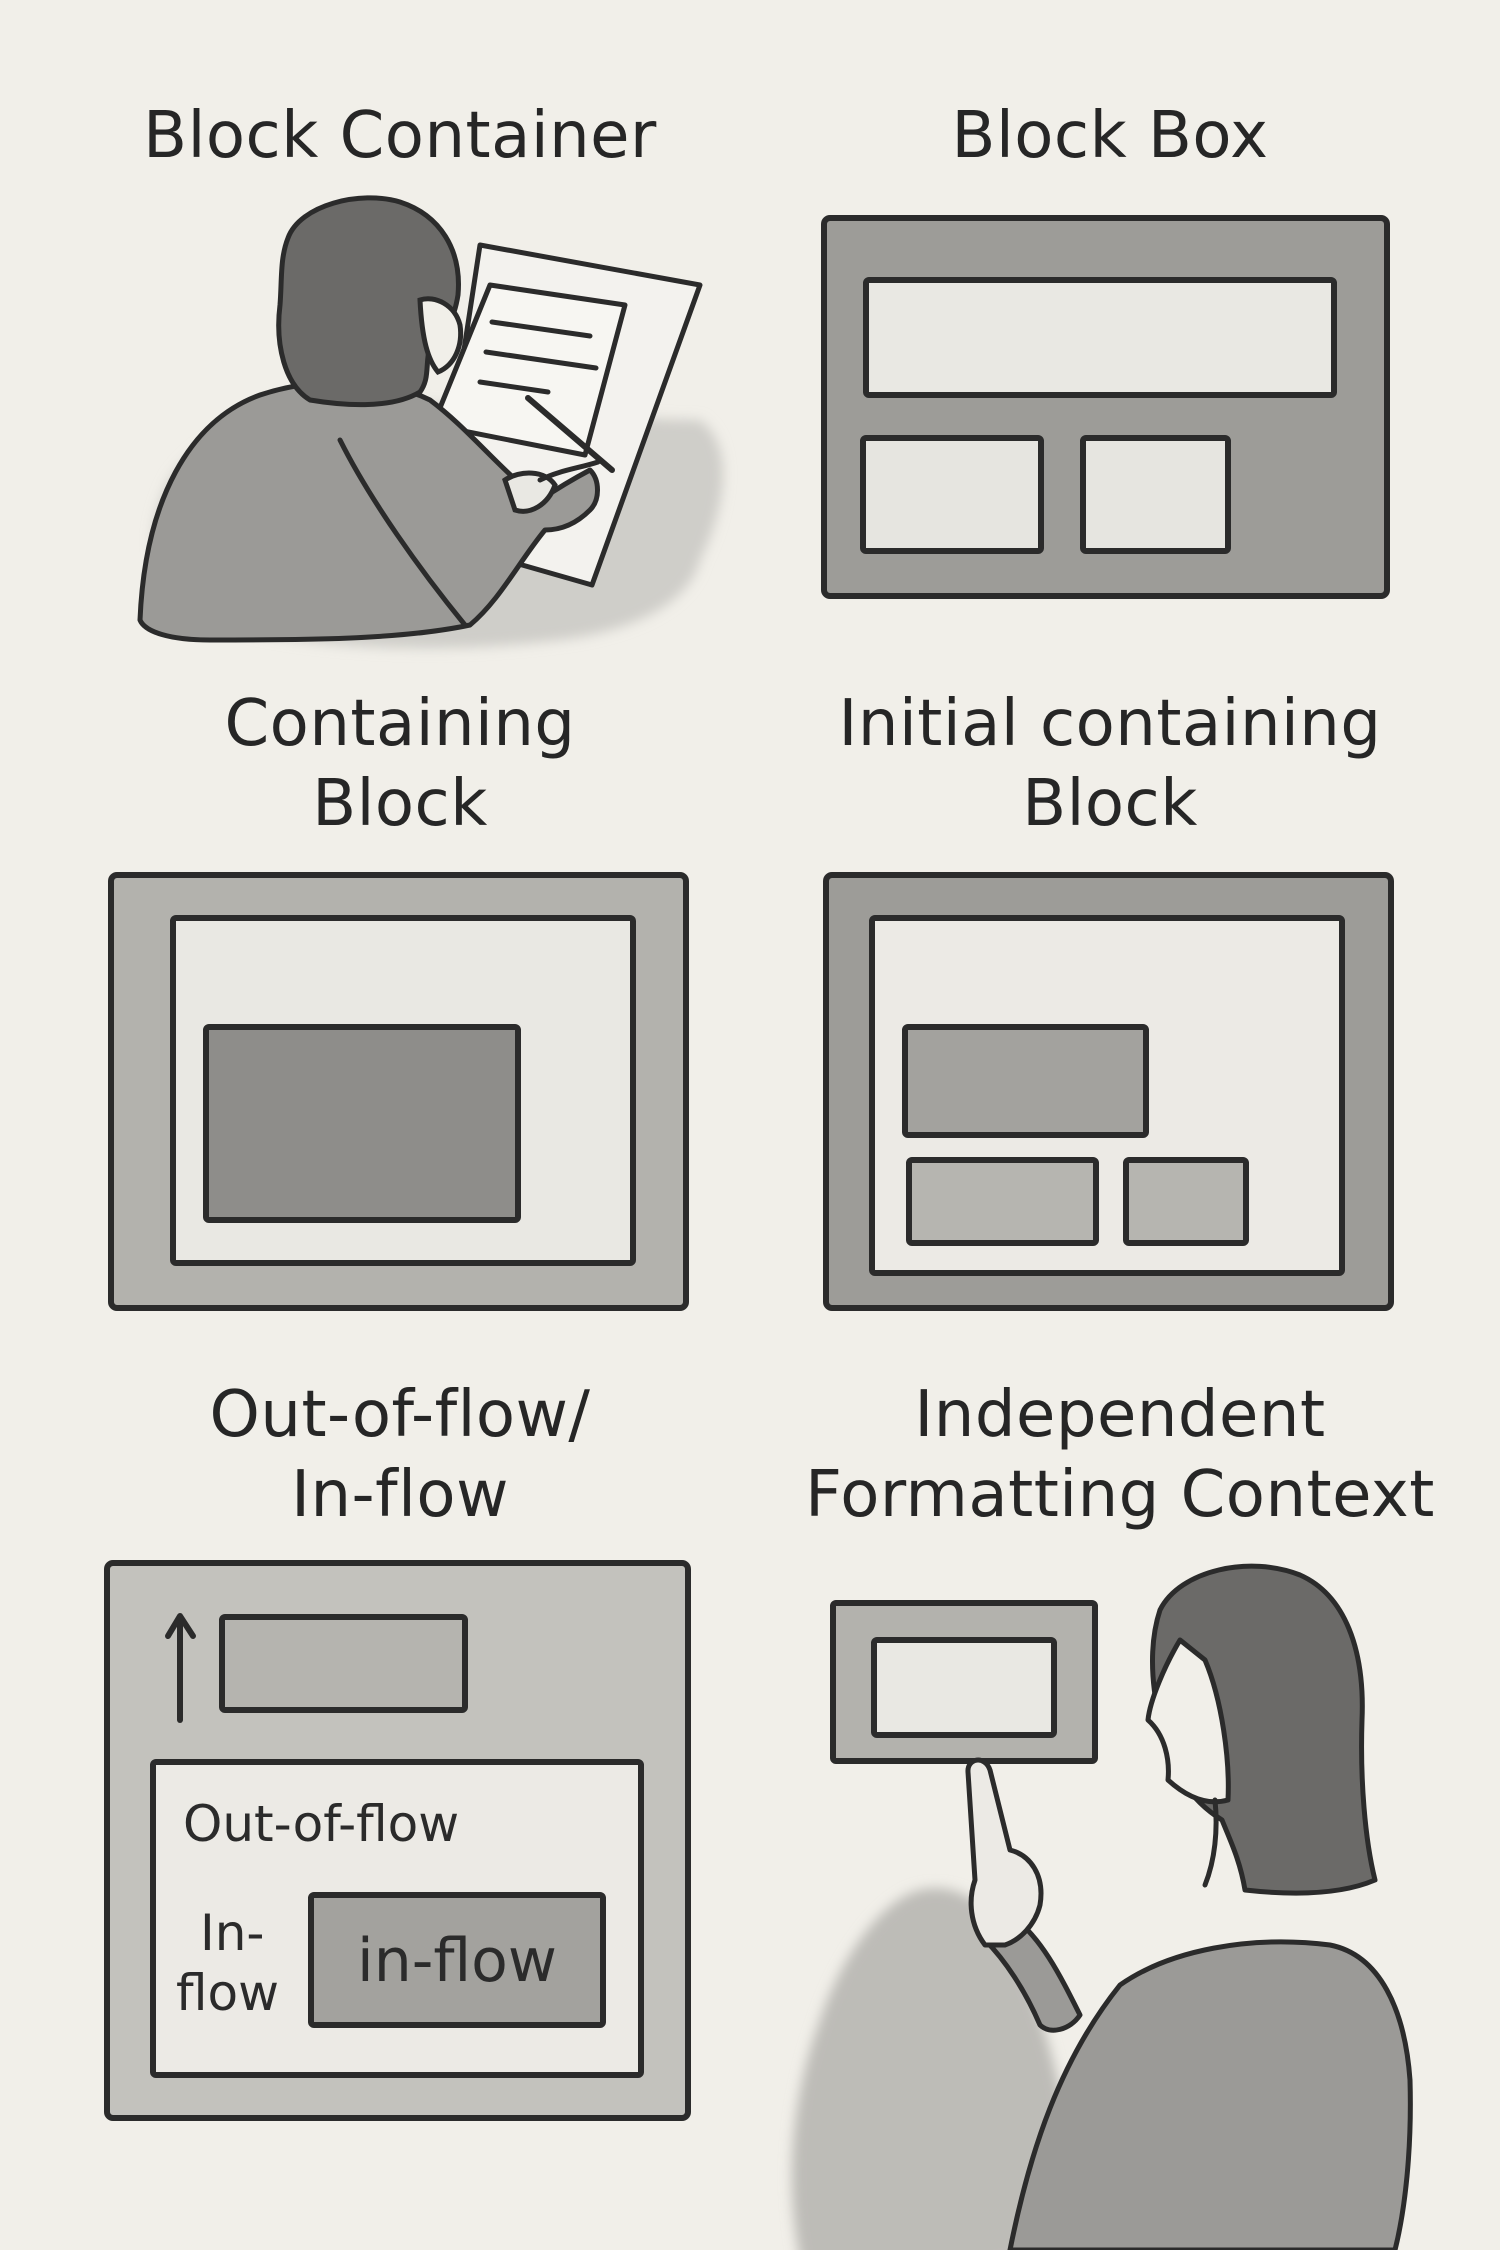 The height and width of the screenshot is (2250, 1500). Describe the element at coordinates (400, 1495) in the screenshot. I see `title-line-2: In-flow` at that location.